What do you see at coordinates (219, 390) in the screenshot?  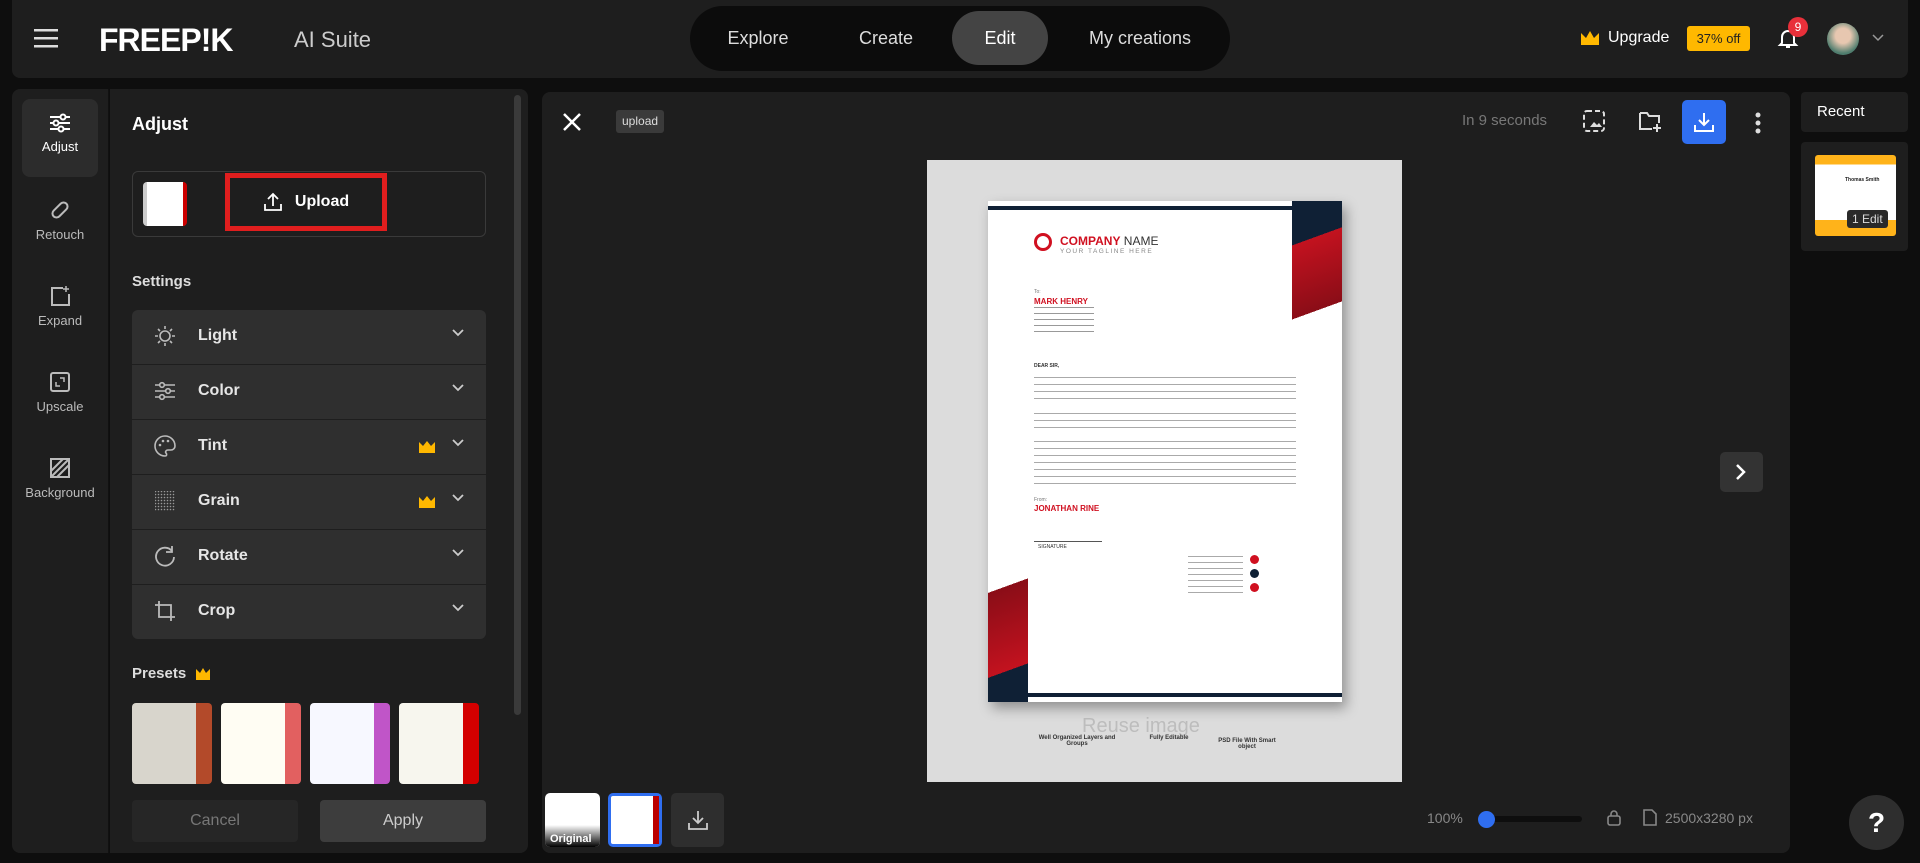 I see `settings-label: Color` at bounding box center [219, 390].